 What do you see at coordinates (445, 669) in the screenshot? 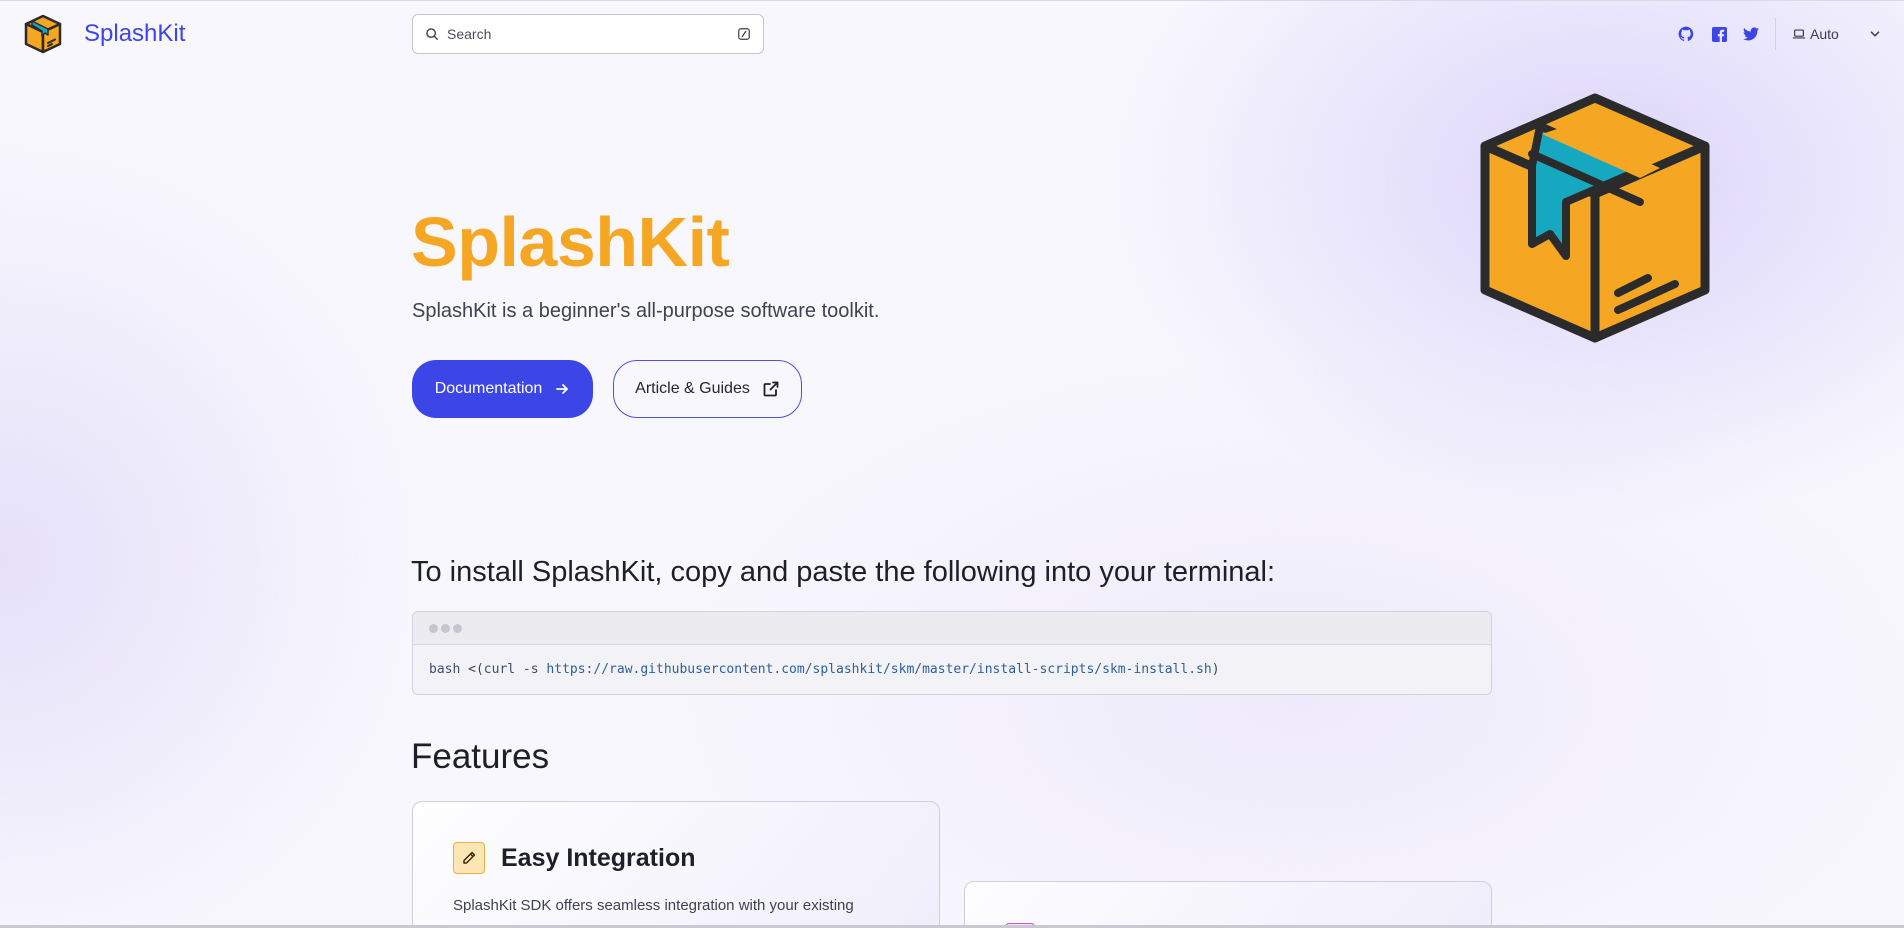
I see `command-name: bash` at bounding box center [445, 669].